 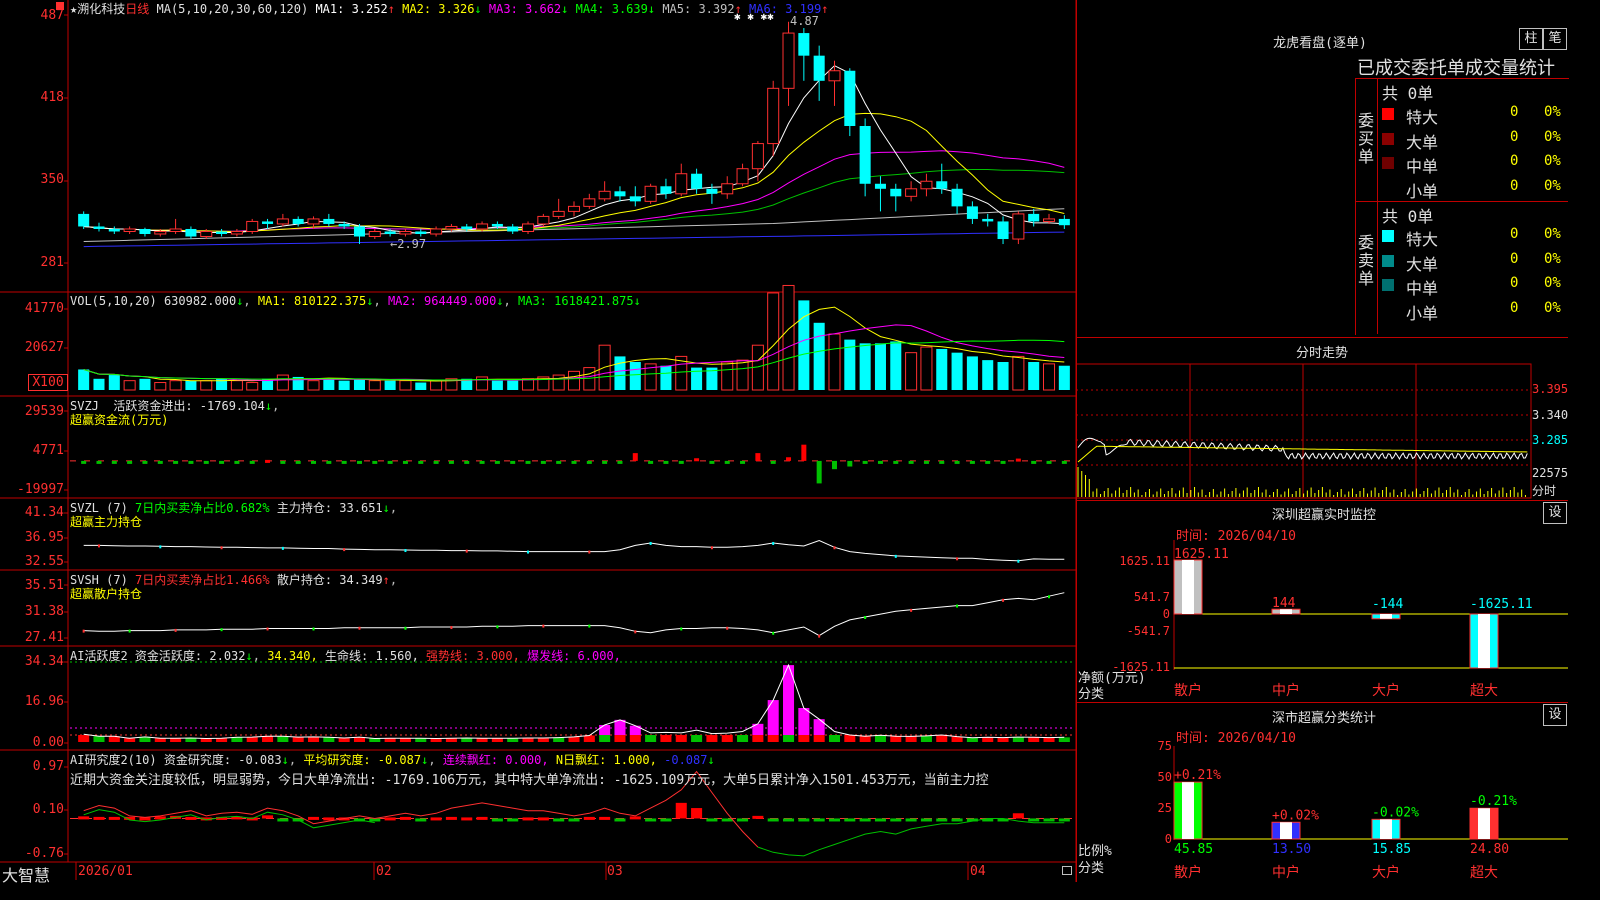 I want to click on ma1-arrow: ↑, so click(x=391, y=9).